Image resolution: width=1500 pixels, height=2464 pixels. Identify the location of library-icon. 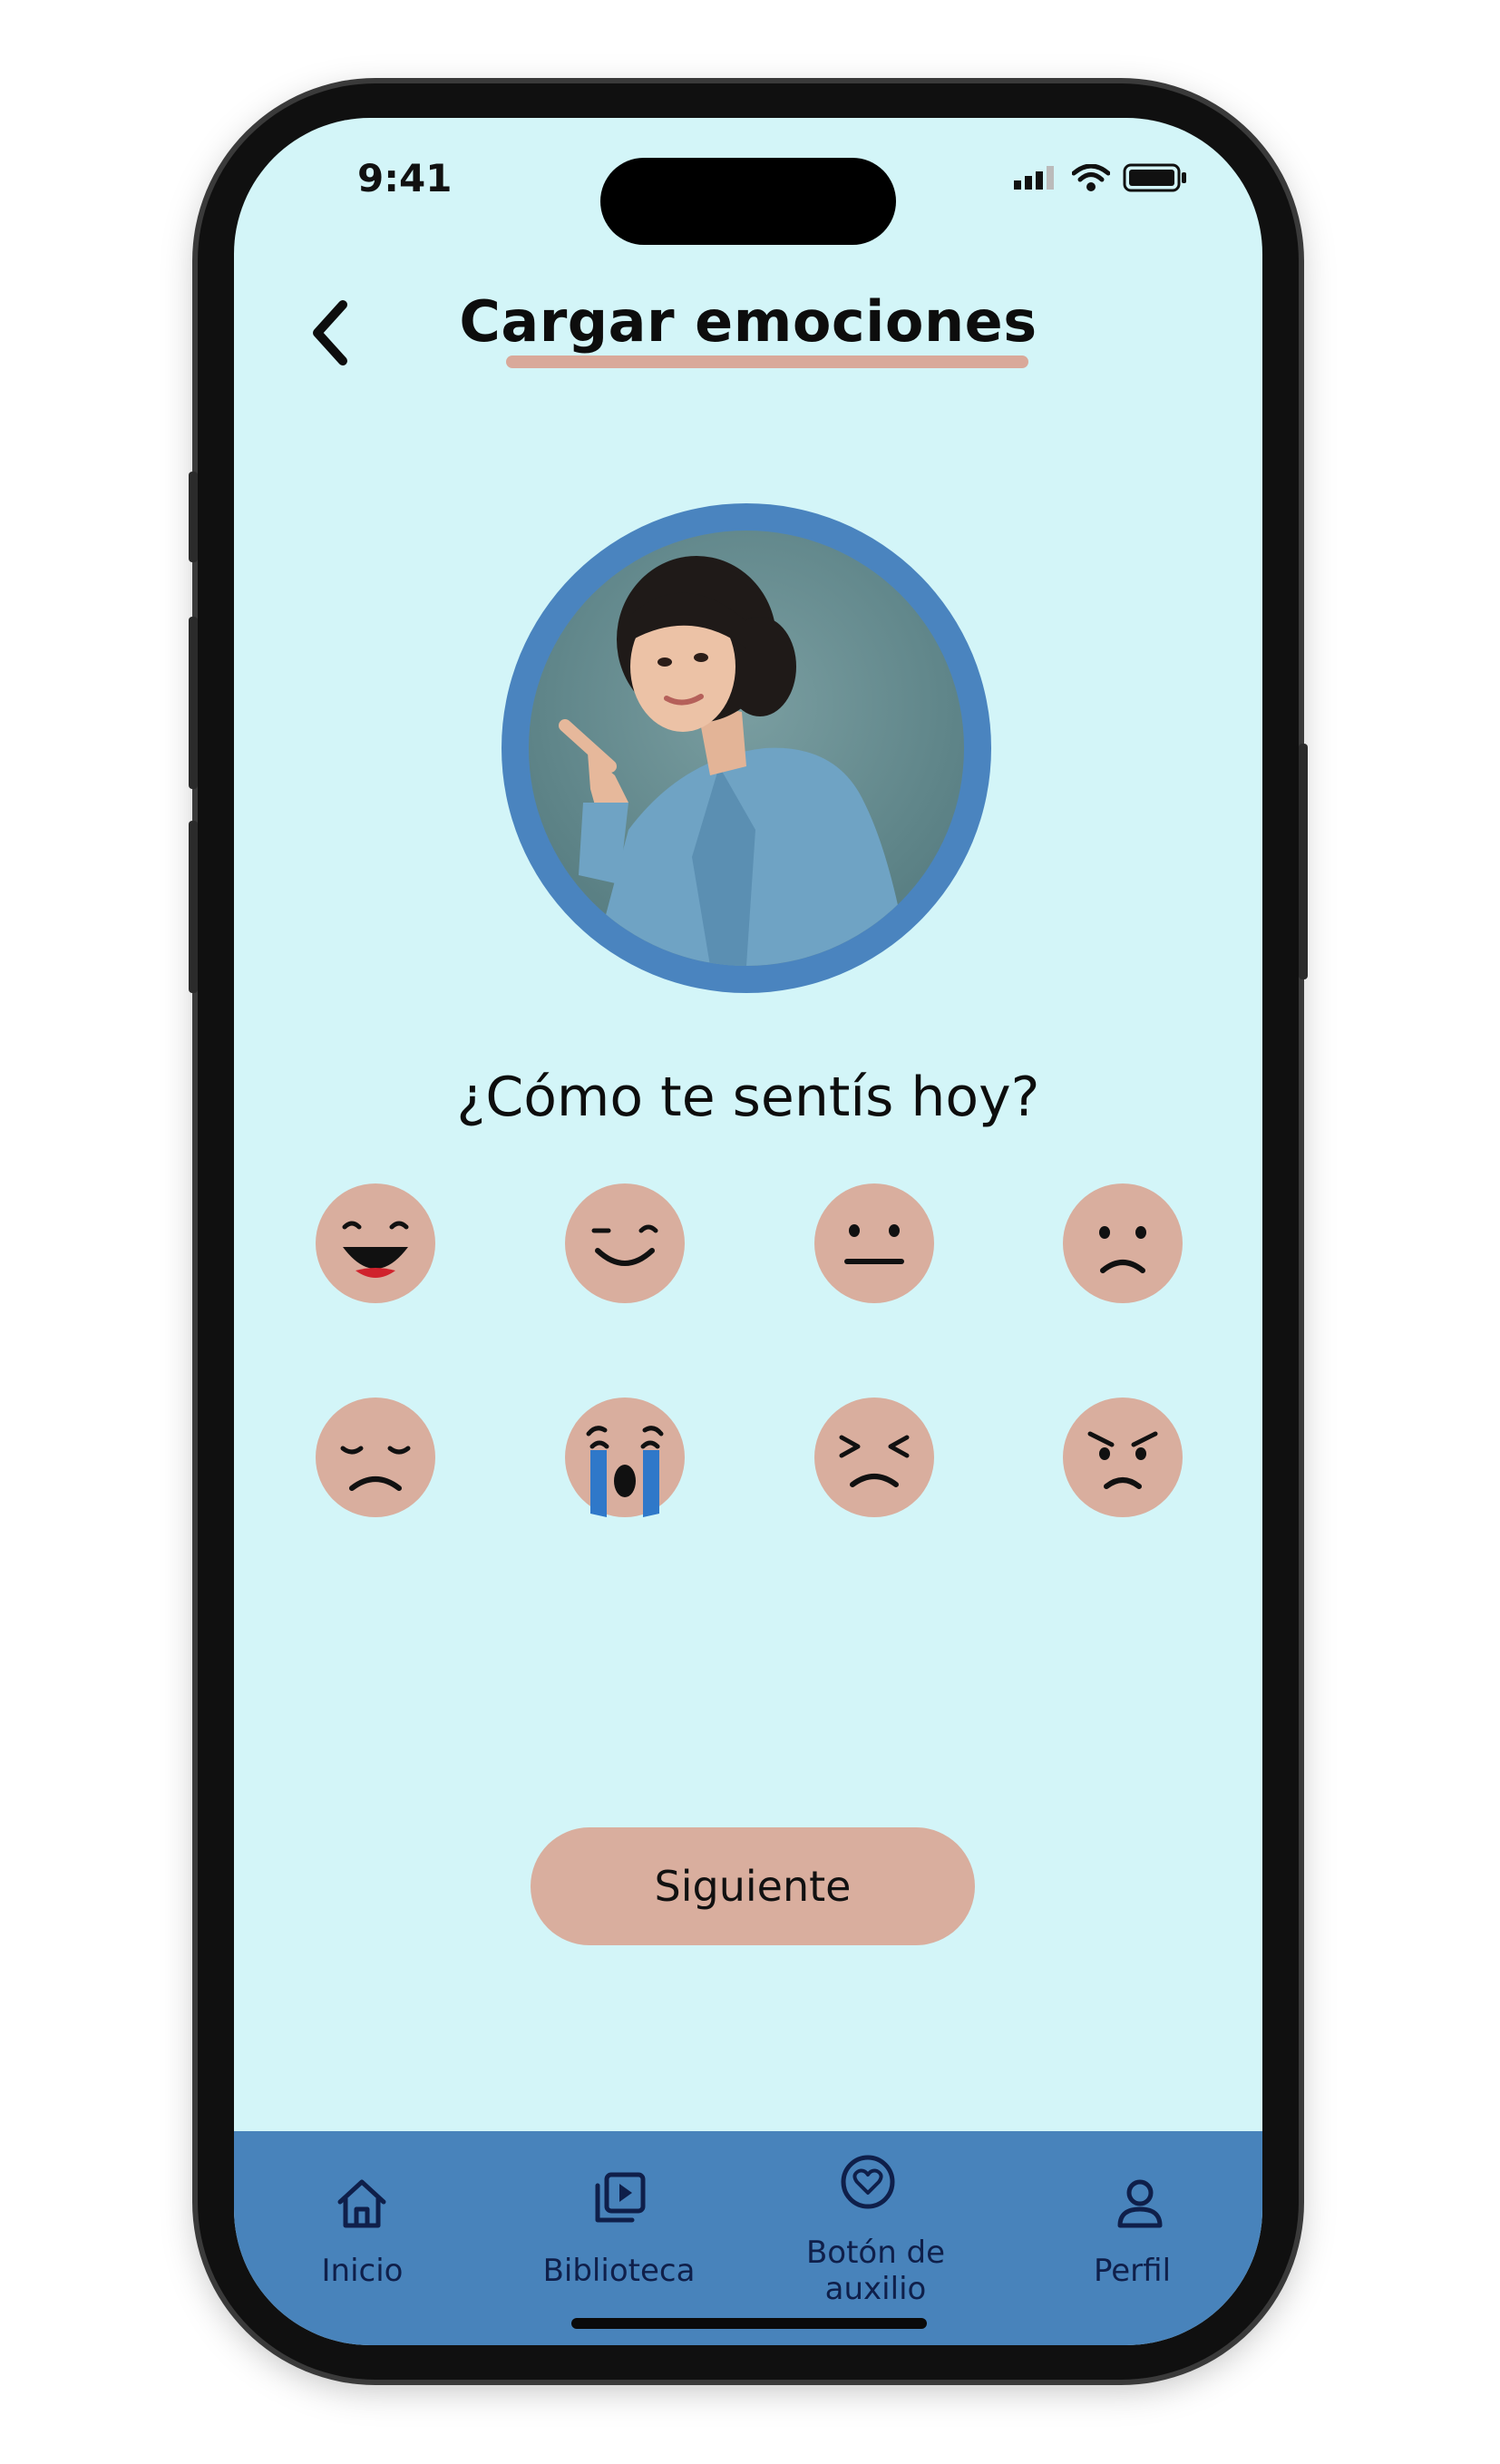
(620, 2197).